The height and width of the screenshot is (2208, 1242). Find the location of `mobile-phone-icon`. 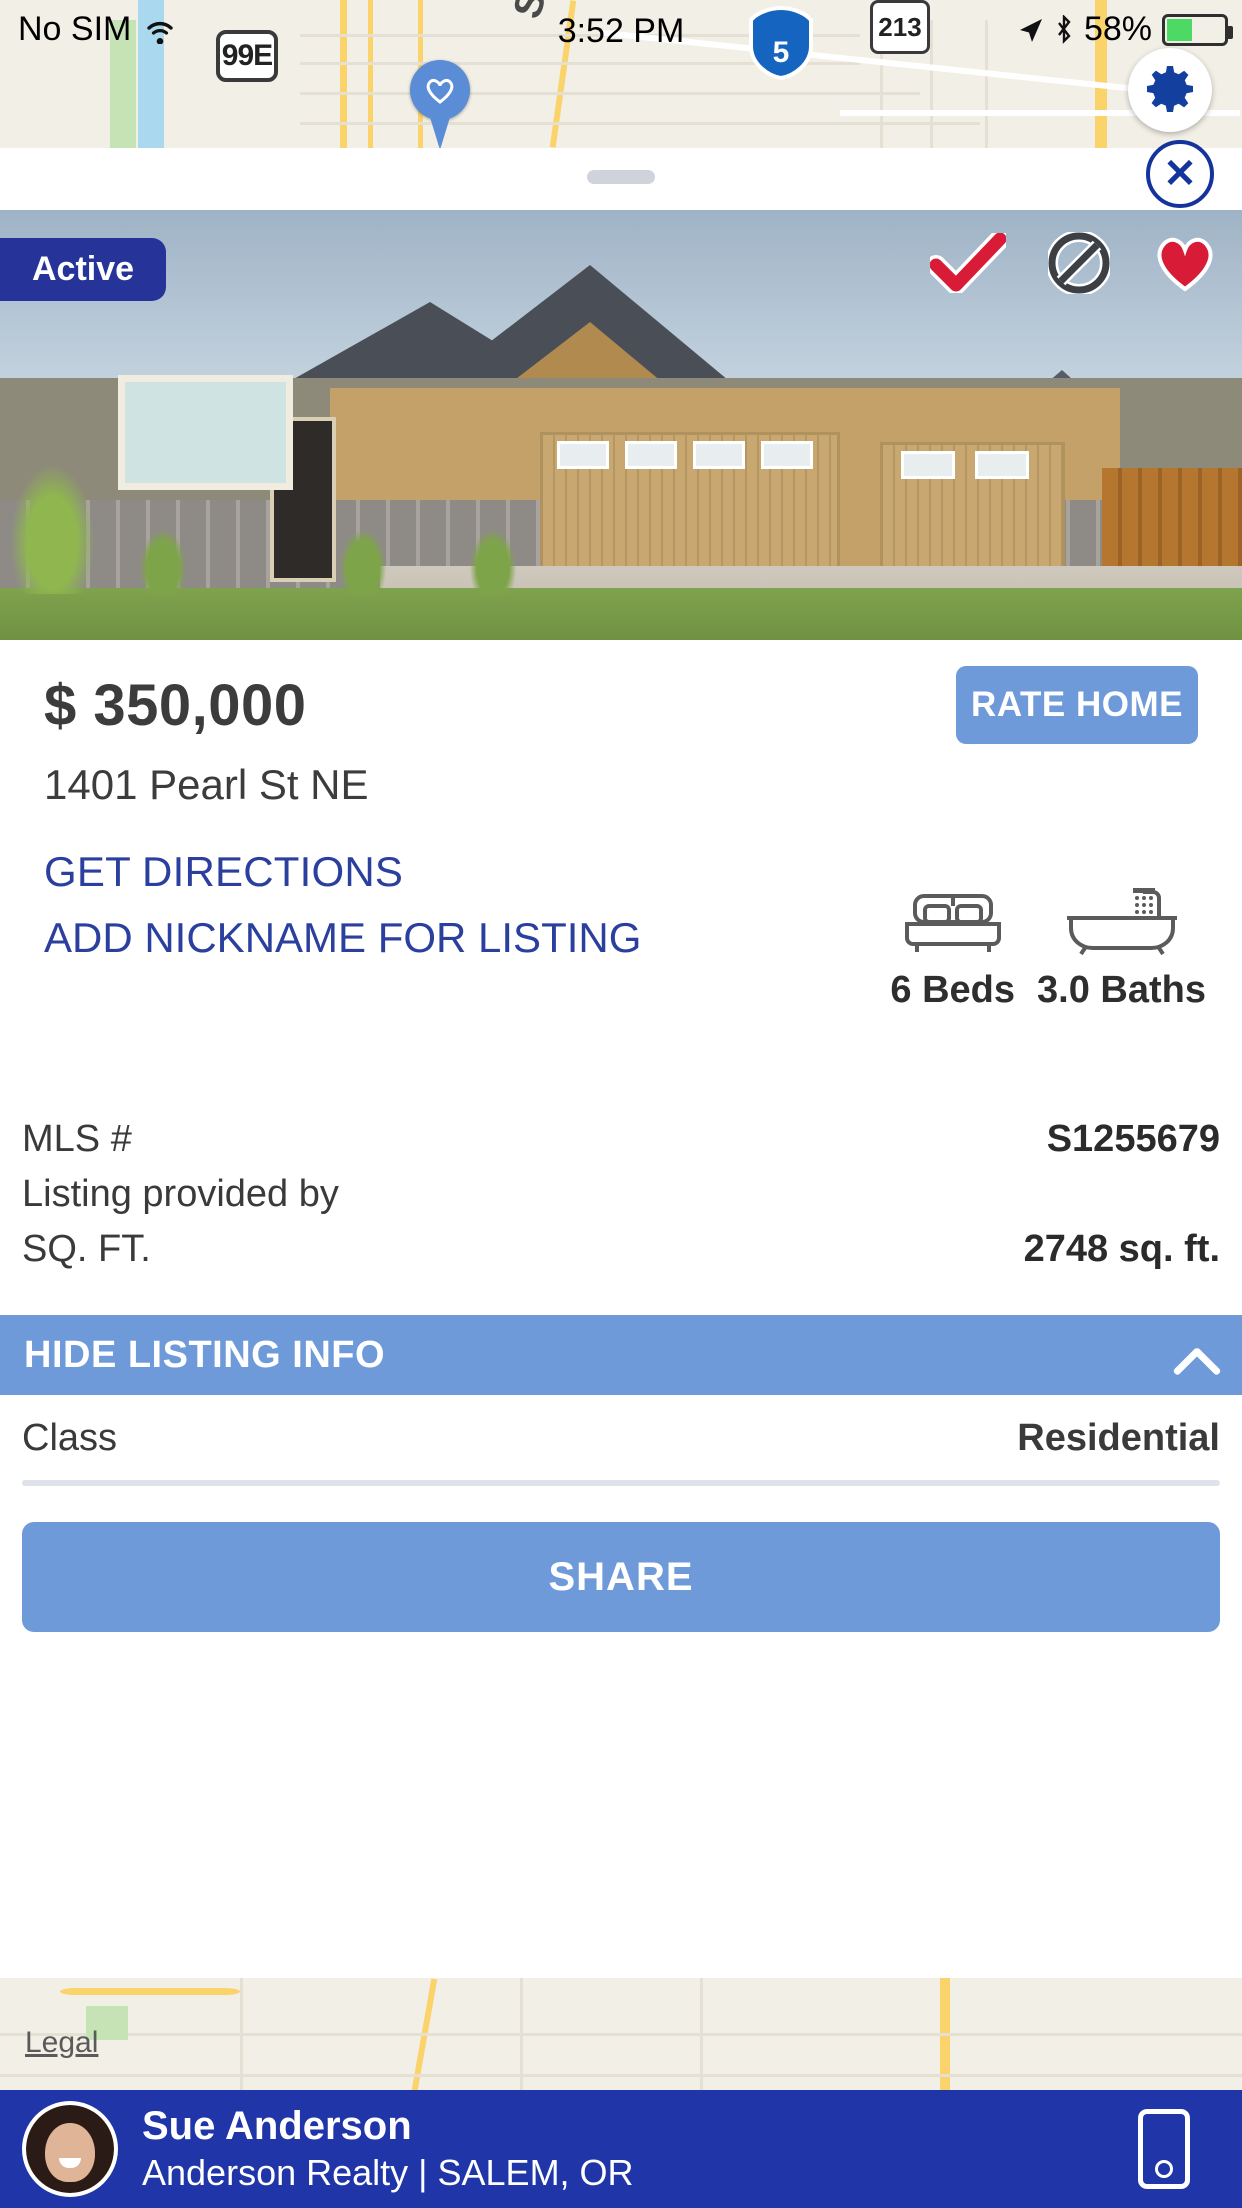

mobile-phone-icon is located at coordinates (1164, 2149).